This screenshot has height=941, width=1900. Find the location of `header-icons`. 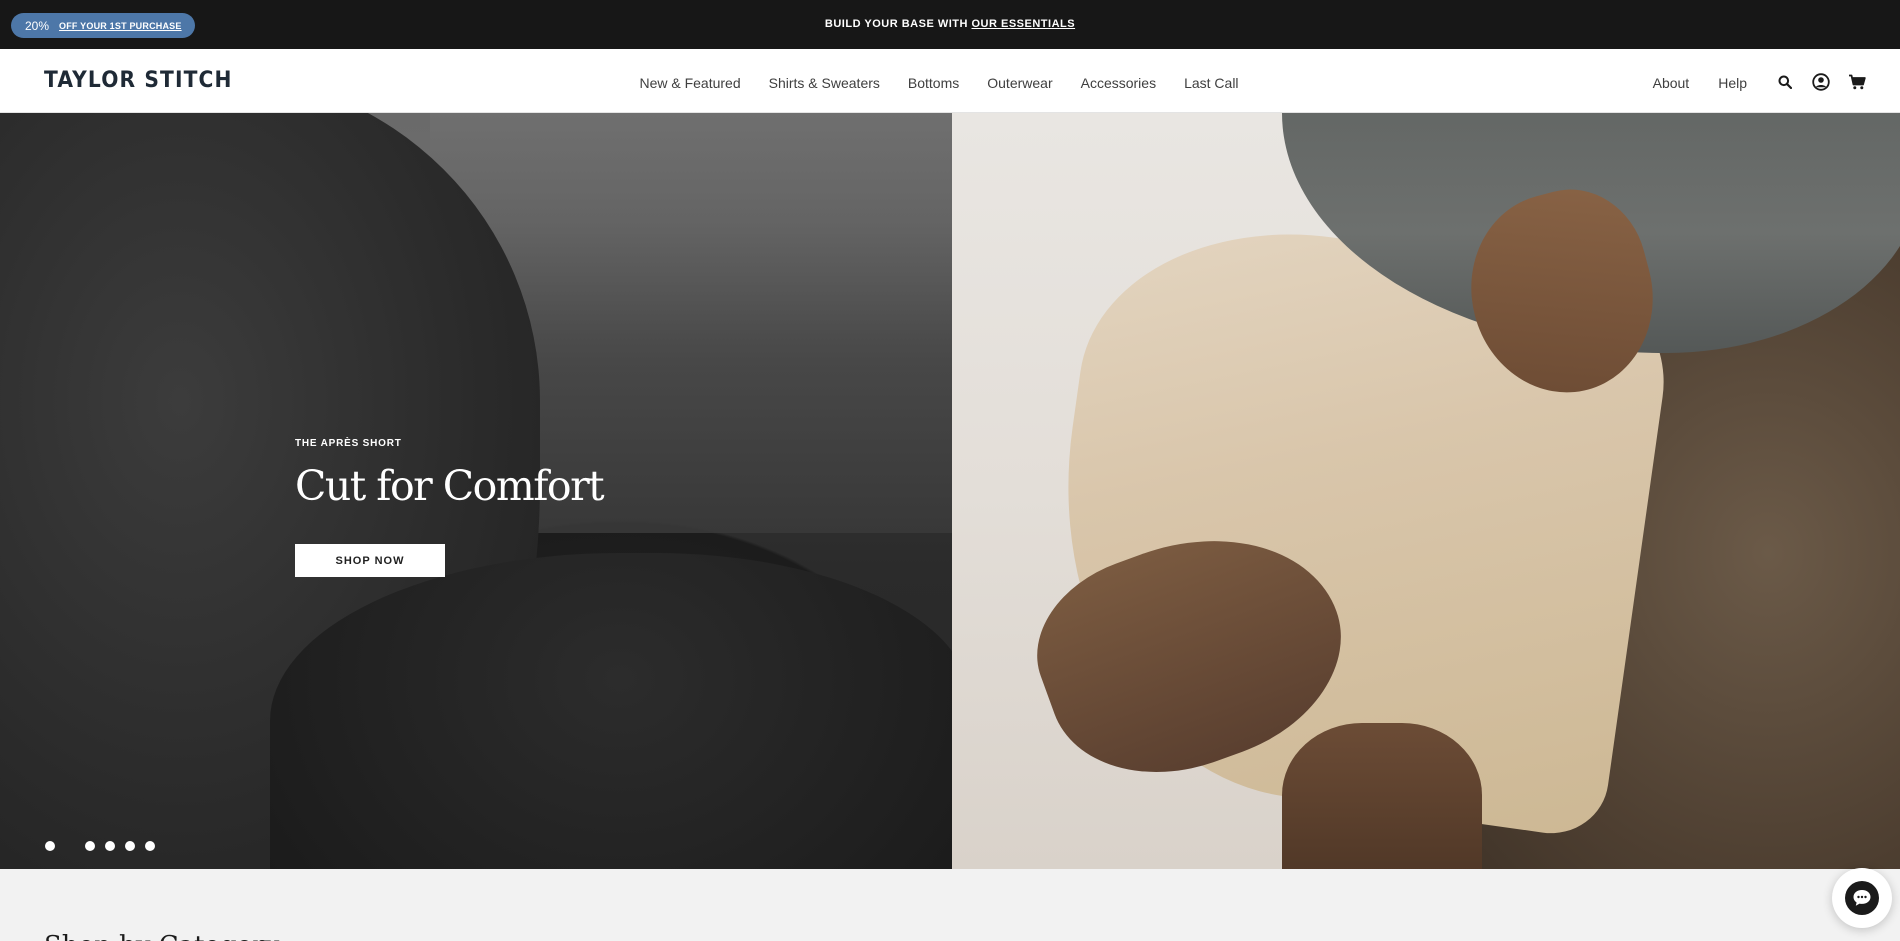

header-icons is located at coordinates (1821, 82).